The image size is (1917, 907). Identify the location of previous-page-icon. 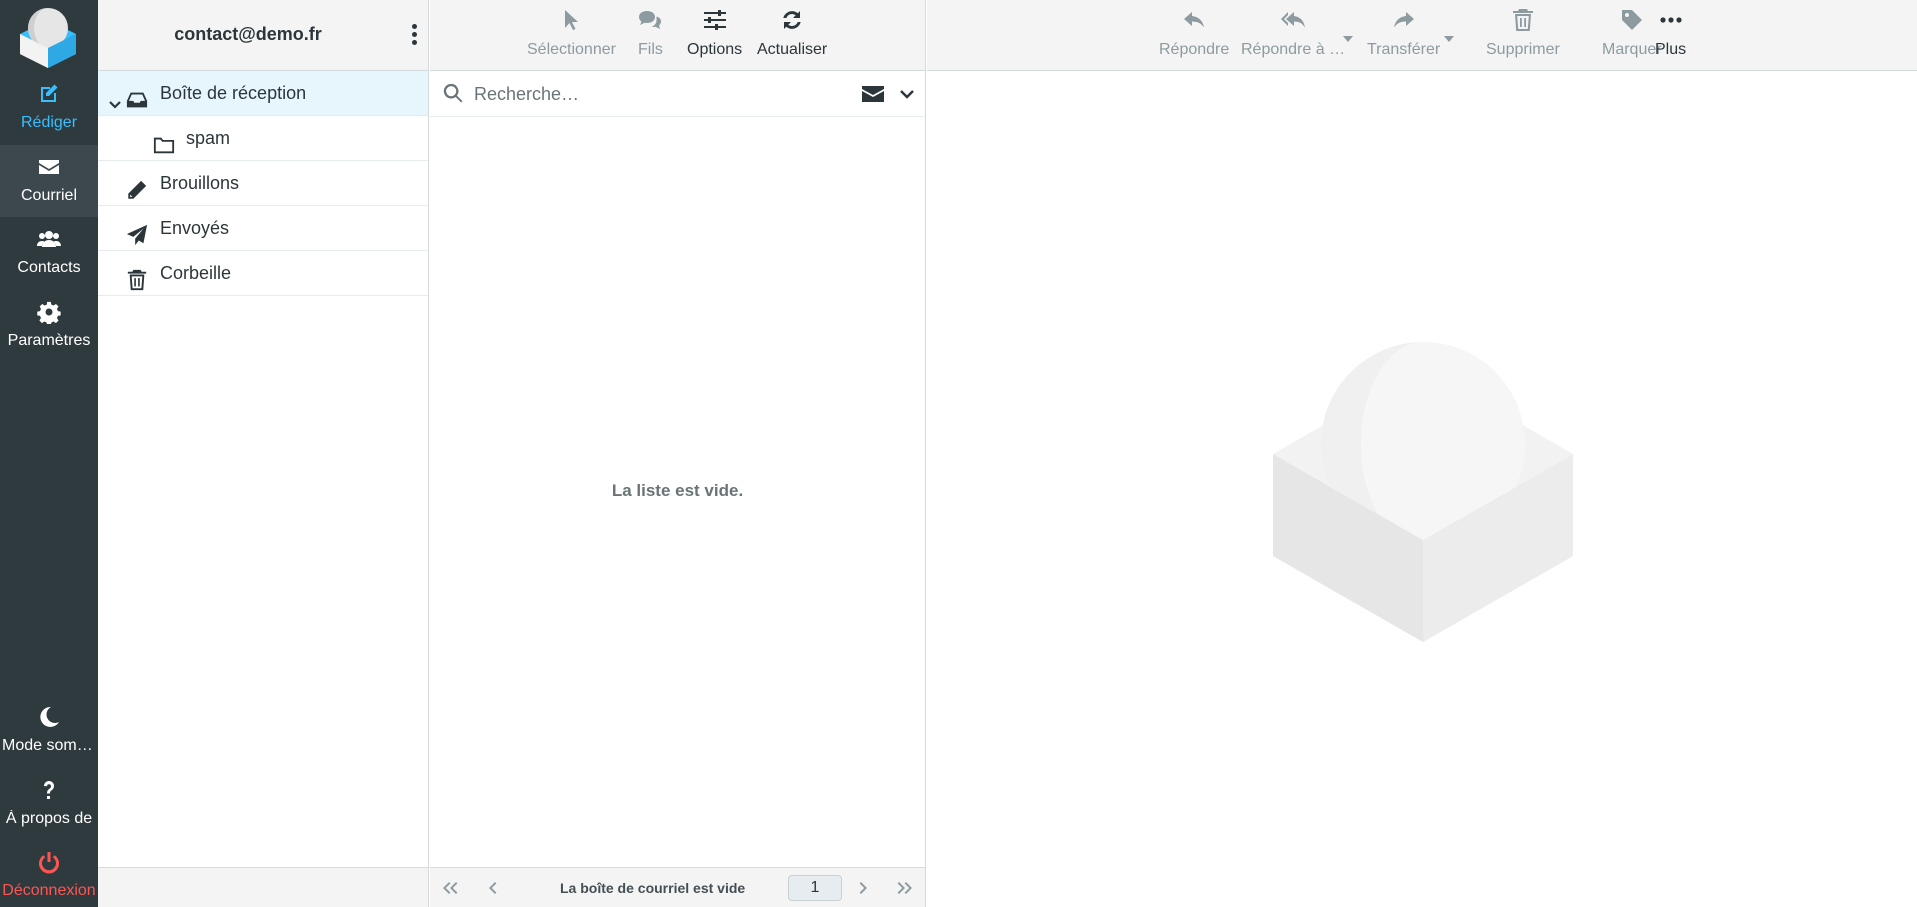
(492, 888).